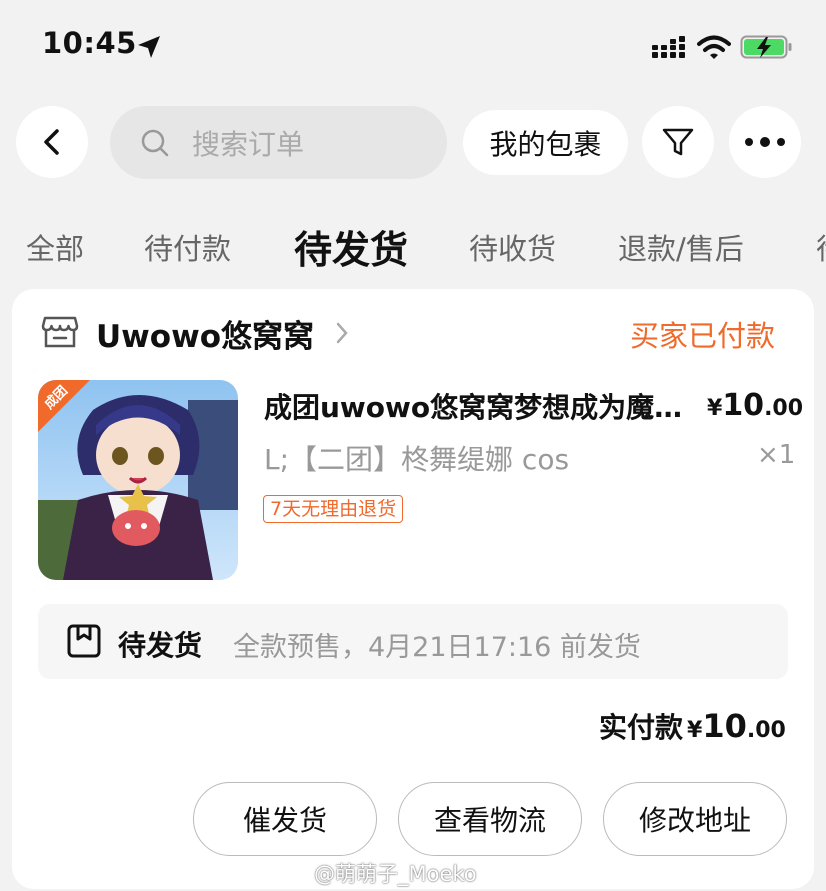  What do you see at coordinates (821, 247) in the screenshot?
I see `tab-overflow: 待` at bounding box center [821, 247].